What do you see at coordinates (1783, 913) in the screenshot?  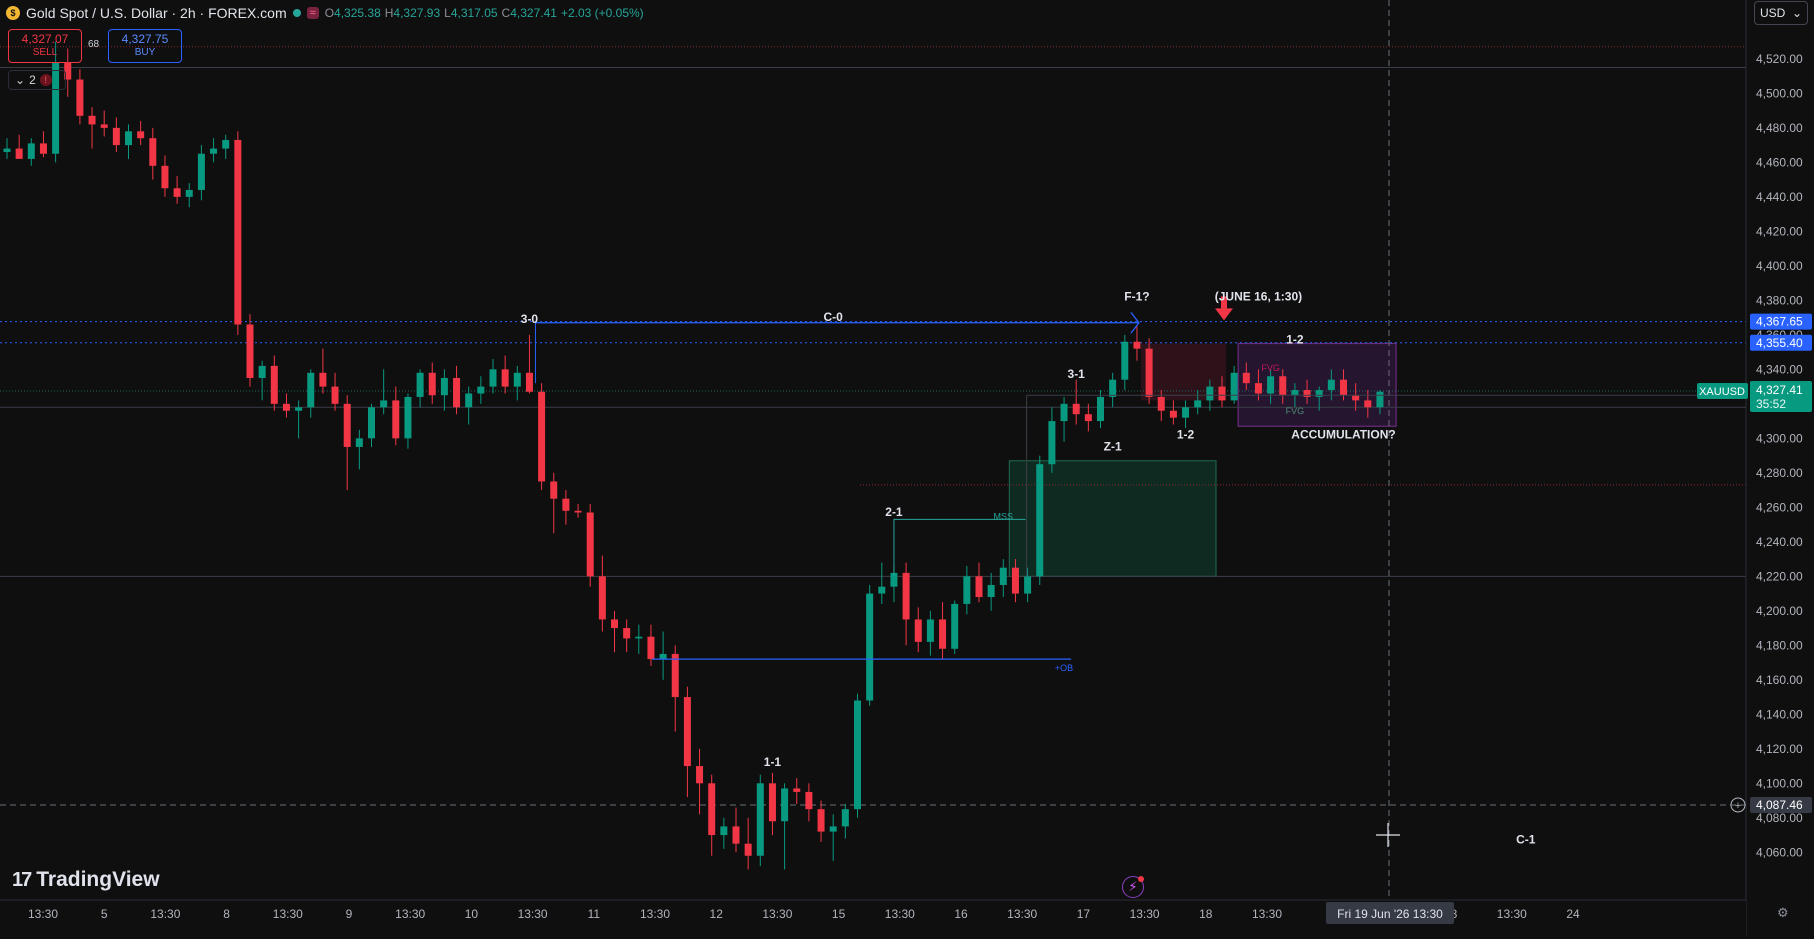 I see `gear-icon: ⚙` at bounding box center [1783, 913].